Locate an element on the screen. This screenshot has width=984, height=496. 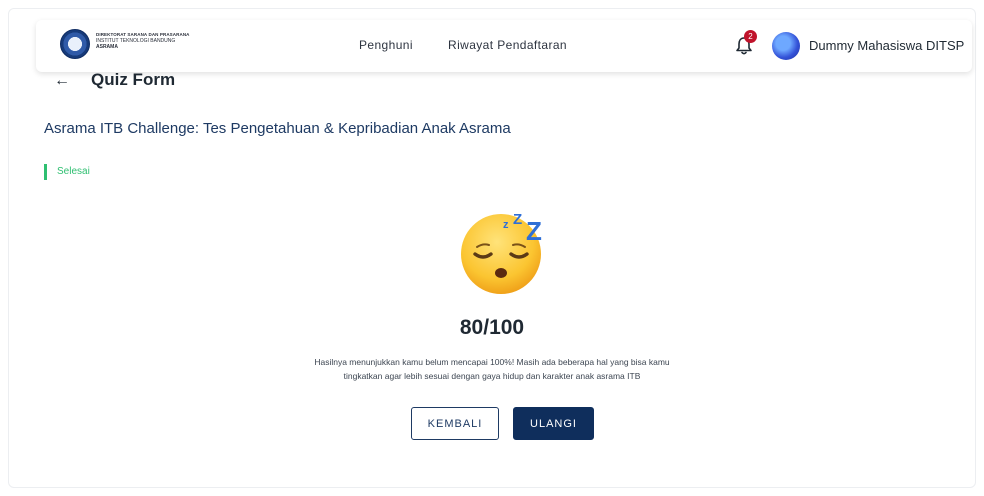
status-label: Selesai is located at coordinates (73, 171).